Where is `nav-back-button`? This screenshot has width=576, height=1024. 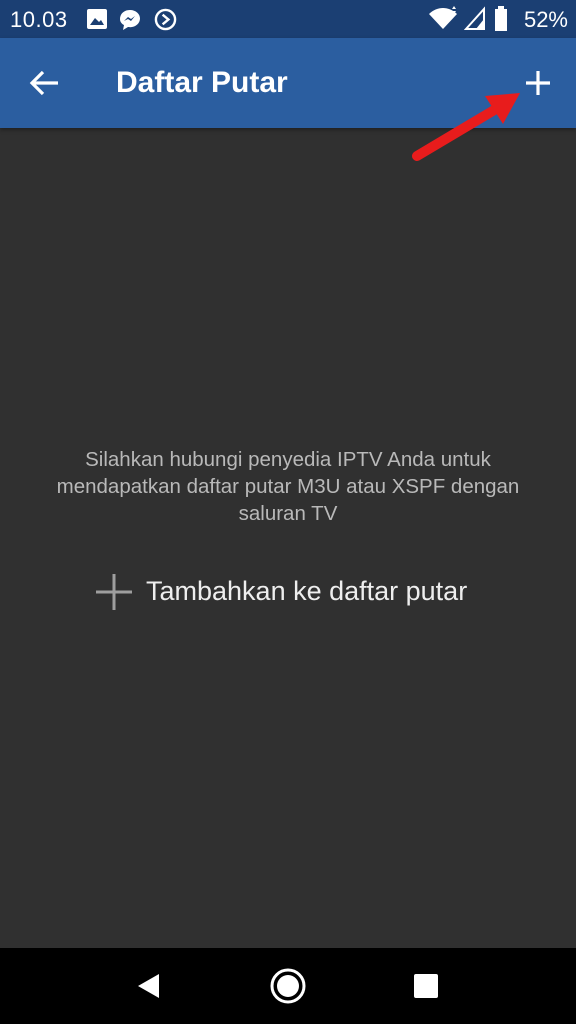 nav-back-button is located at coordinates (149, 986).